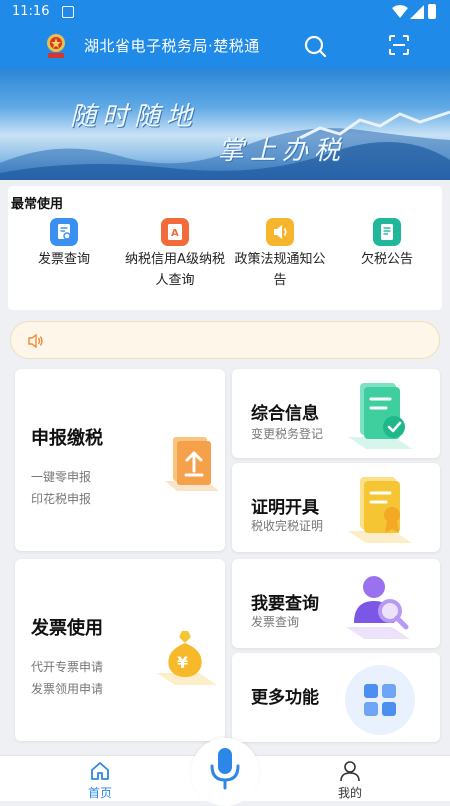 The height and width of the screenshot is (806, 450). Describe the element at coordinates (380, 510) in the screenshot. I see `certificate-icon` at that location.